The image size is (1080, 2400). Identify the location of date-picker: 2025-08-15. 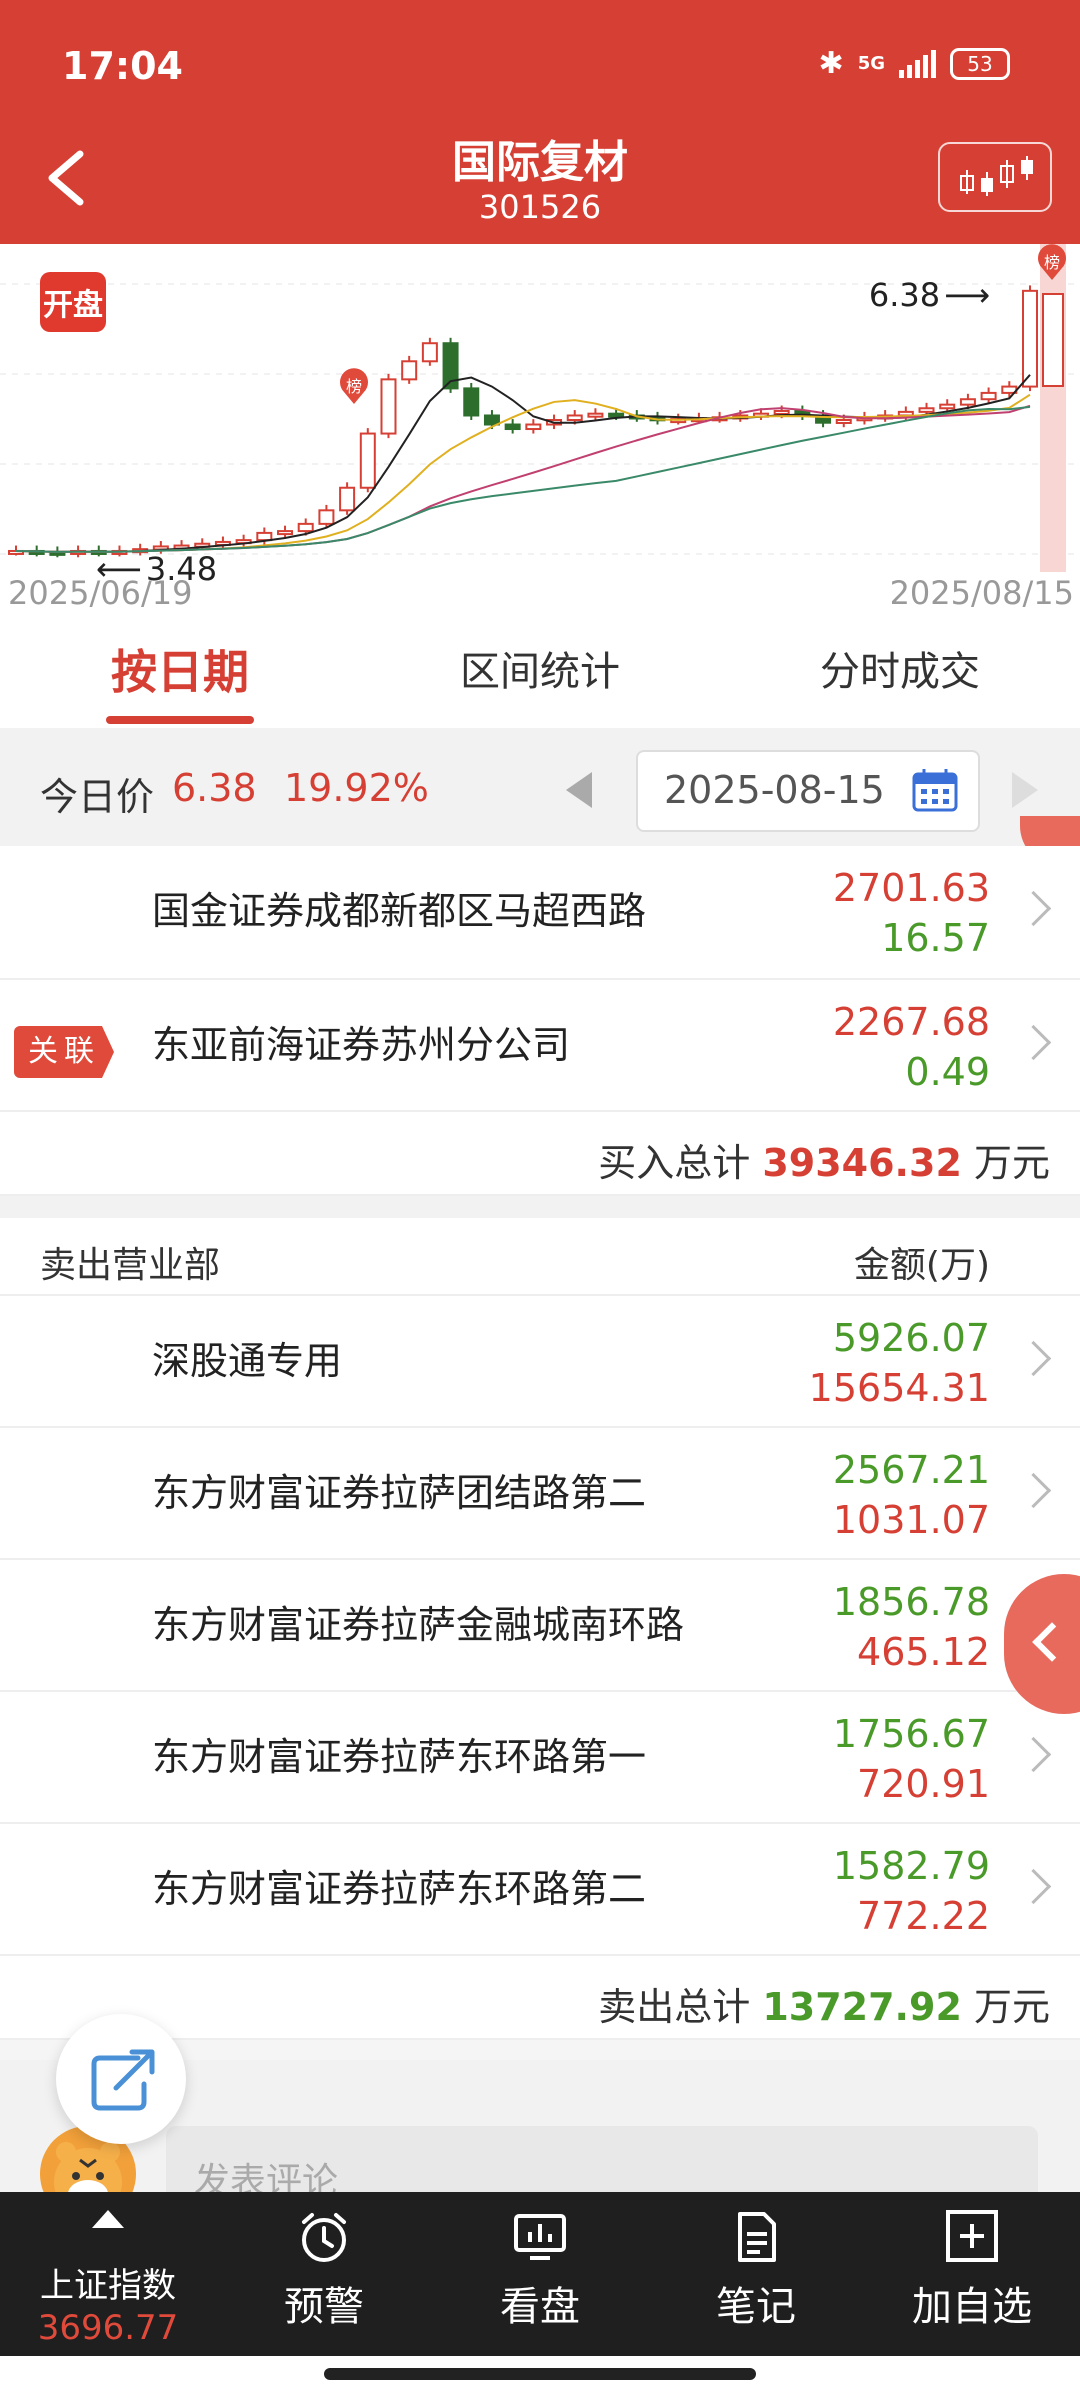
(808, 791).